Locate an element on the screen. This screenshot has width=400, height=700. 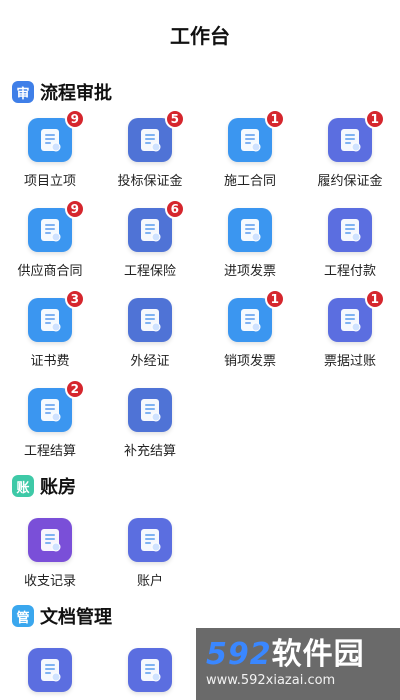
tile-1-0: 收支记录 is located at coordinates (50, 553).